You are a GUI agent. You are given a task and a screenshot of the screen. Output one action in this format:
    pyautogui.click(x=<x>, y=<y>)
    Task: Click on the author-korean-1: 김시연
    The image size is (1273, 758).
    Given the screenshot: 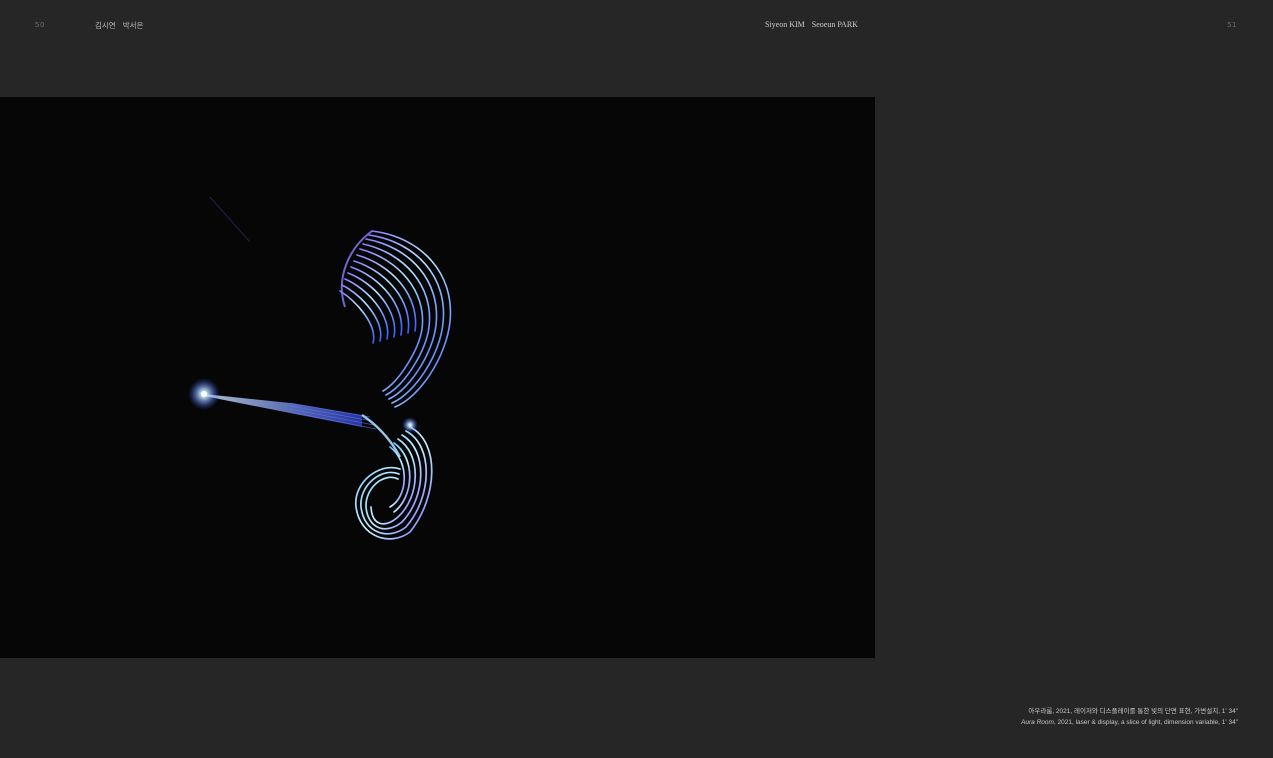 What is the action you would take?
    pyautogui.click(x=105, y=25)
    